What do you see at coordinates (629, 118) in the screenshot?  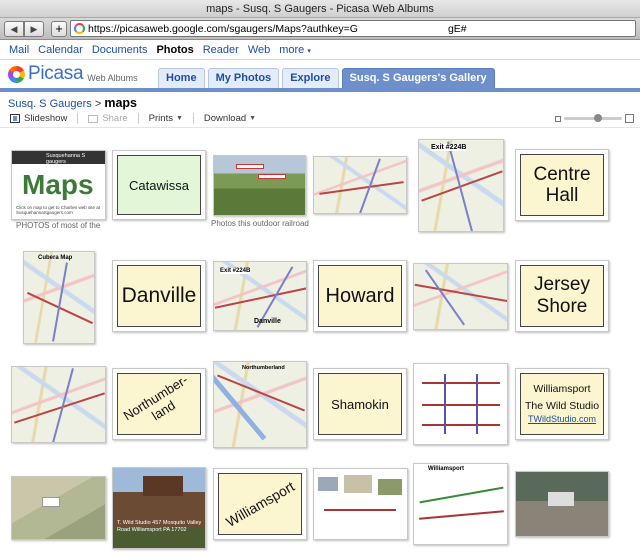 I see `large-thumbnail-icon` at bounding box center [629, 118].